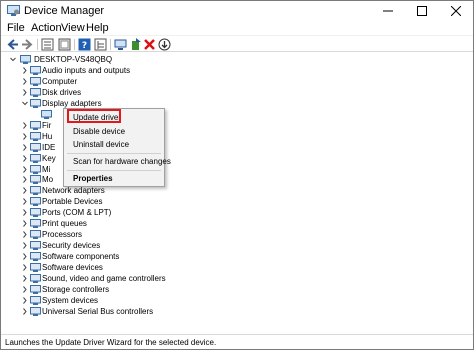 This screenshot has height=350, width=474. I want to click on menu-help: Help, so click(97, 28).